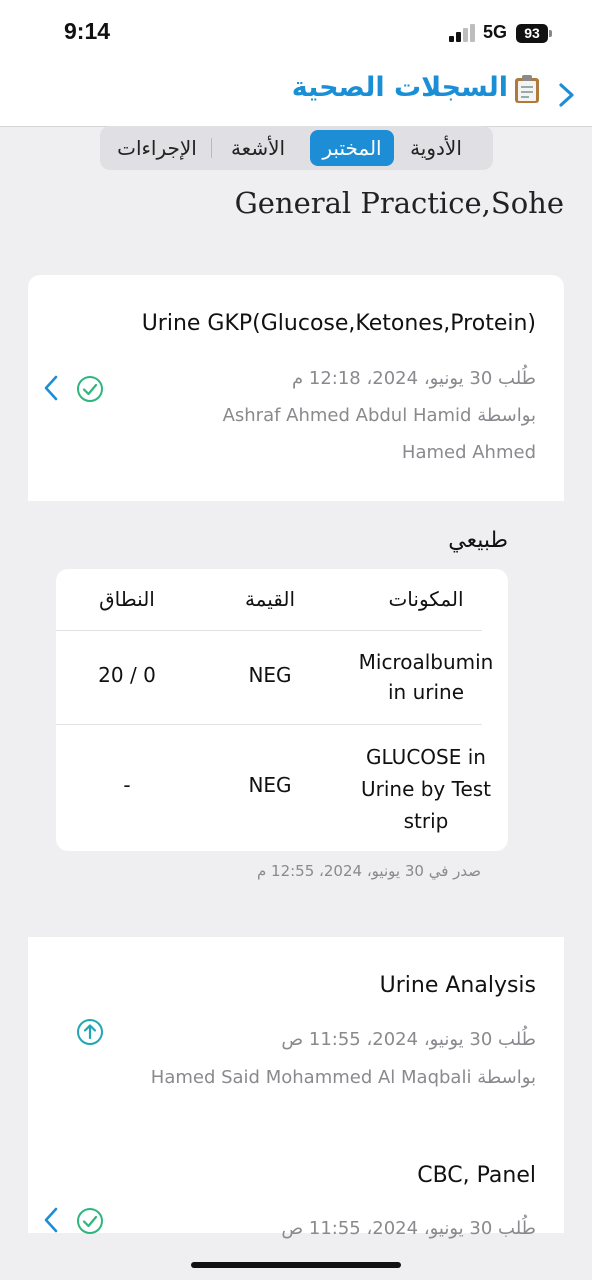 Image resolution: width=592 pixels, height=1280 pixels. I want to click on test-name: Urine GKP(Glucose,Ketones,Protein), so click(338, 323).